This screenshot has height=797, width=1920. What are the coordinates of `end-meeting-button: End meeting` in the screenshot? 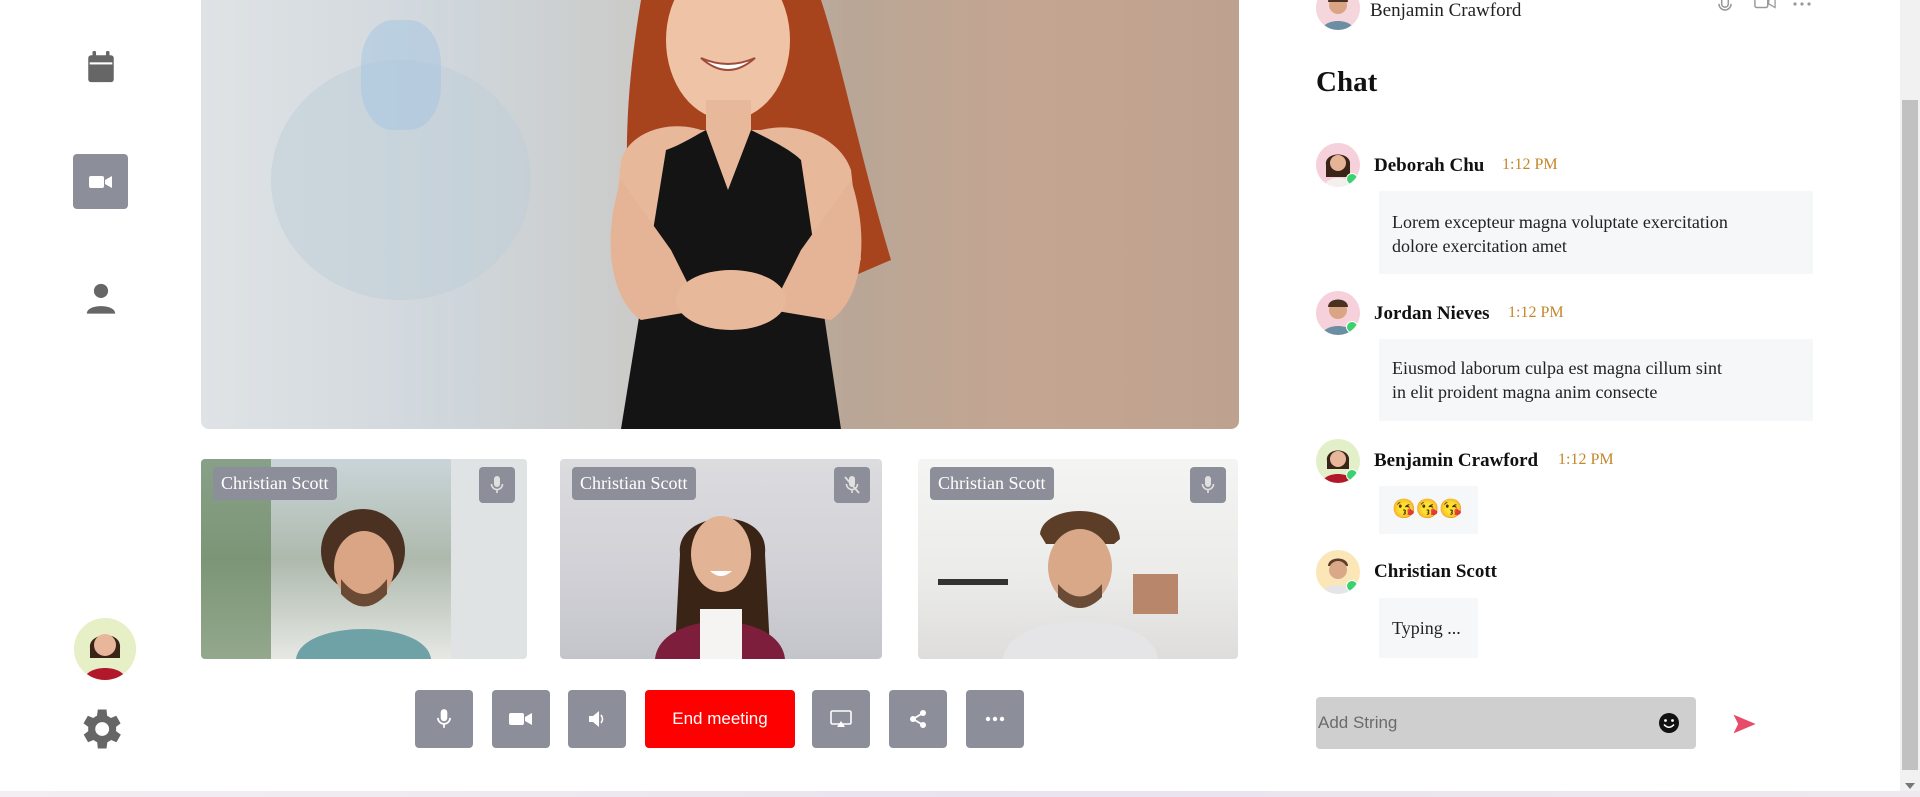 It's located at (720, 719).